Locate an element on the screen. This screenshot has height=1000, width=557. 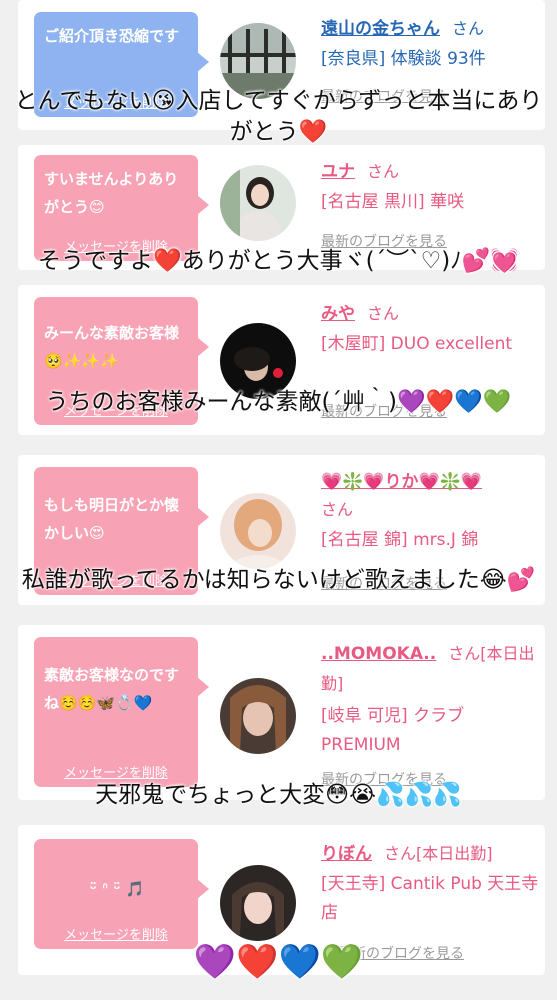
user-name-link: ..MOMOKA.. is located at coordinates (378, 654).